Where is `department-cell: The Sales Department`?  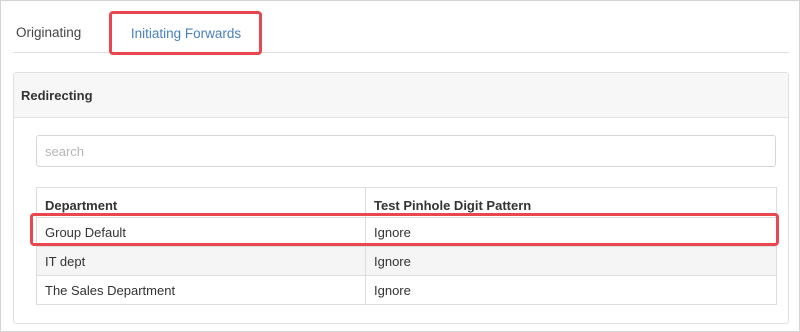
department-cell: The Sales Department is located at coordinates (201, 290).